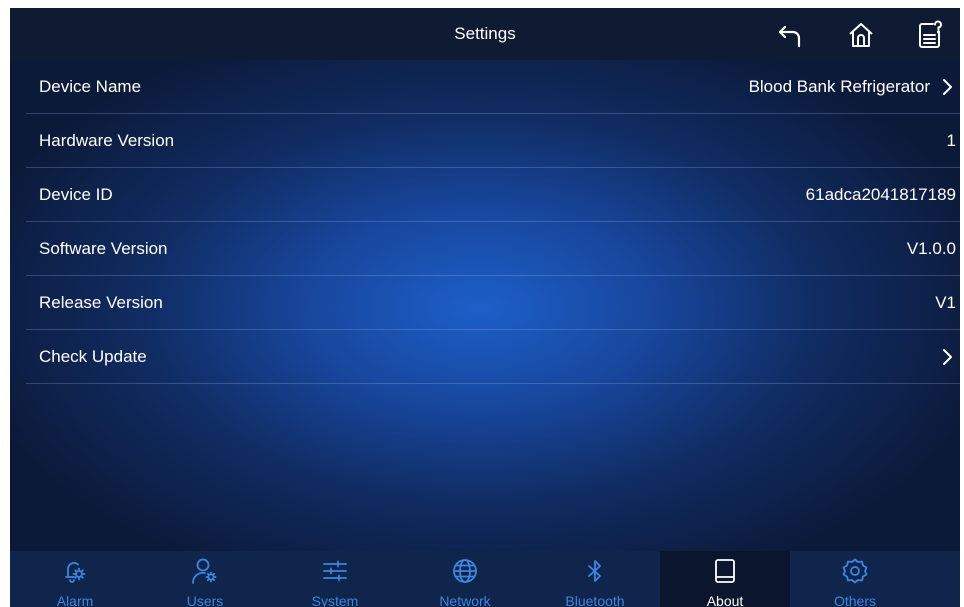  I want to click on tab-label: Bluetooth, so click(595, 600).